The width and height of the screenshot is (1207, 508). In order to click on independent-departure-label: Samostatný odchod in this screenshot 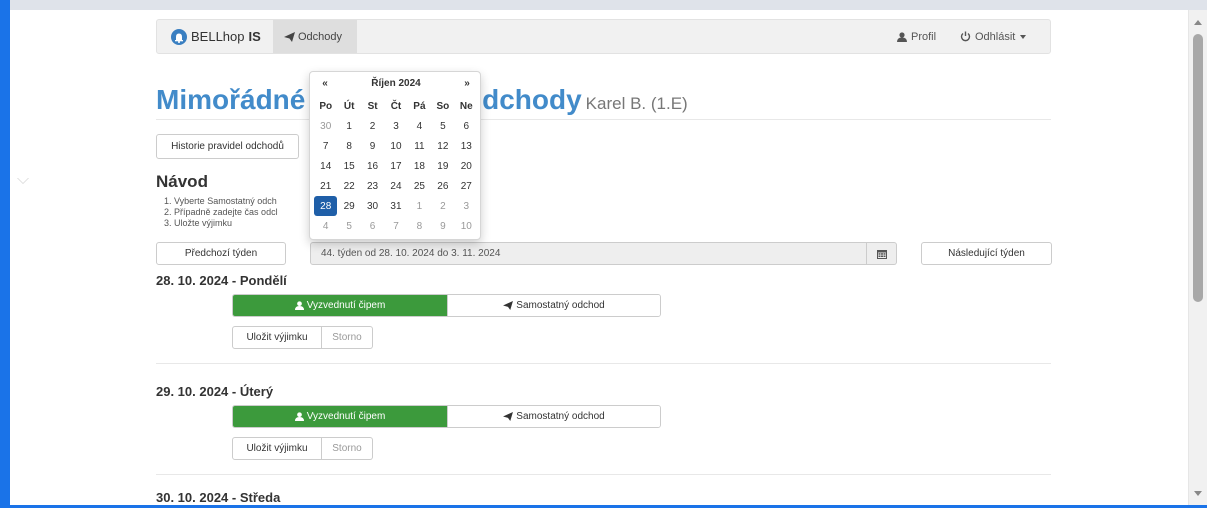, I will do `click(560, 305)`.